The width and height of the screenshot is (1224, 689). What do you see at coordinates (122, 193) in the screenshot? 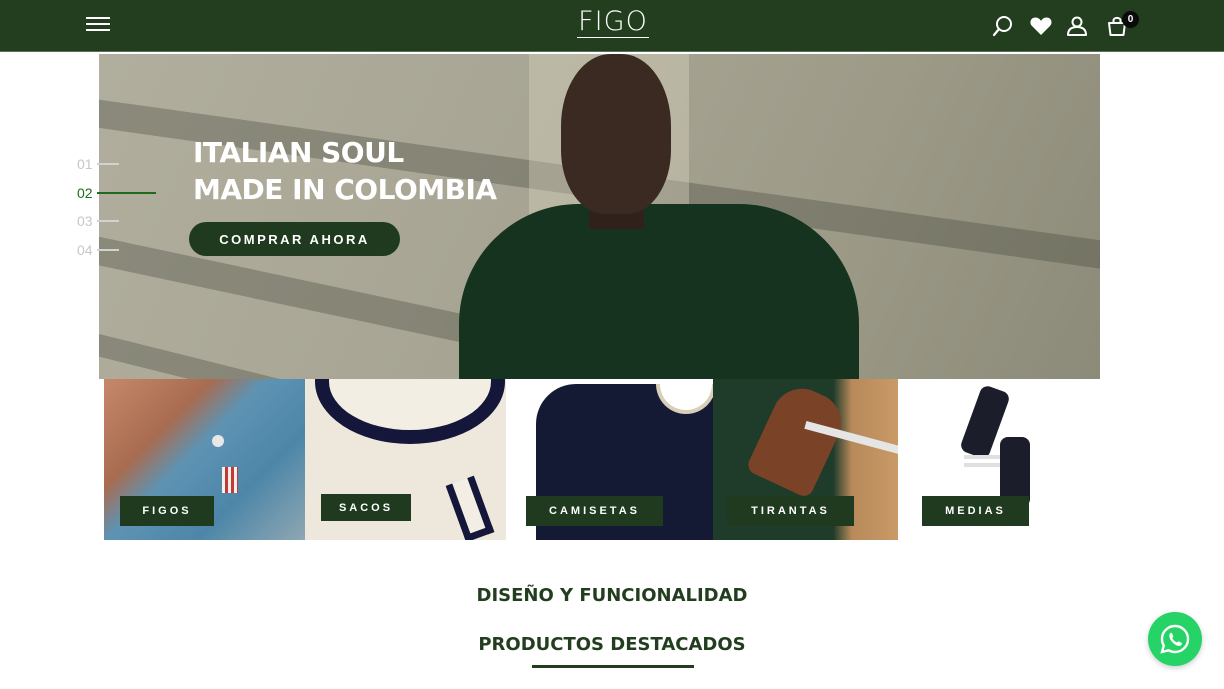
I see `slide-indicator-2: 02` at bounding box center [122, 193].